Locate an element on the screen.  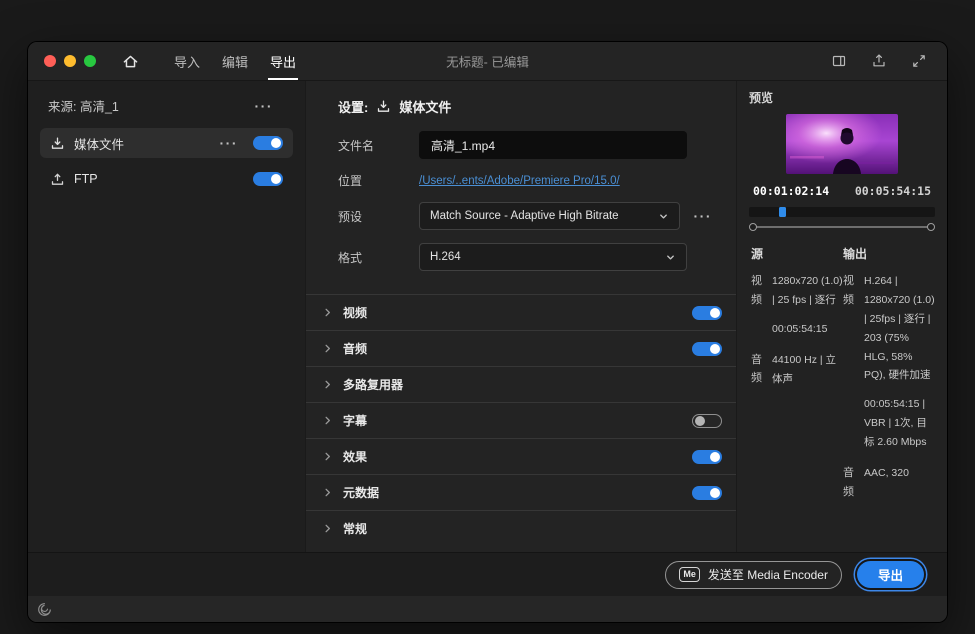
range-out-handle is located at coordinates (931, 227).